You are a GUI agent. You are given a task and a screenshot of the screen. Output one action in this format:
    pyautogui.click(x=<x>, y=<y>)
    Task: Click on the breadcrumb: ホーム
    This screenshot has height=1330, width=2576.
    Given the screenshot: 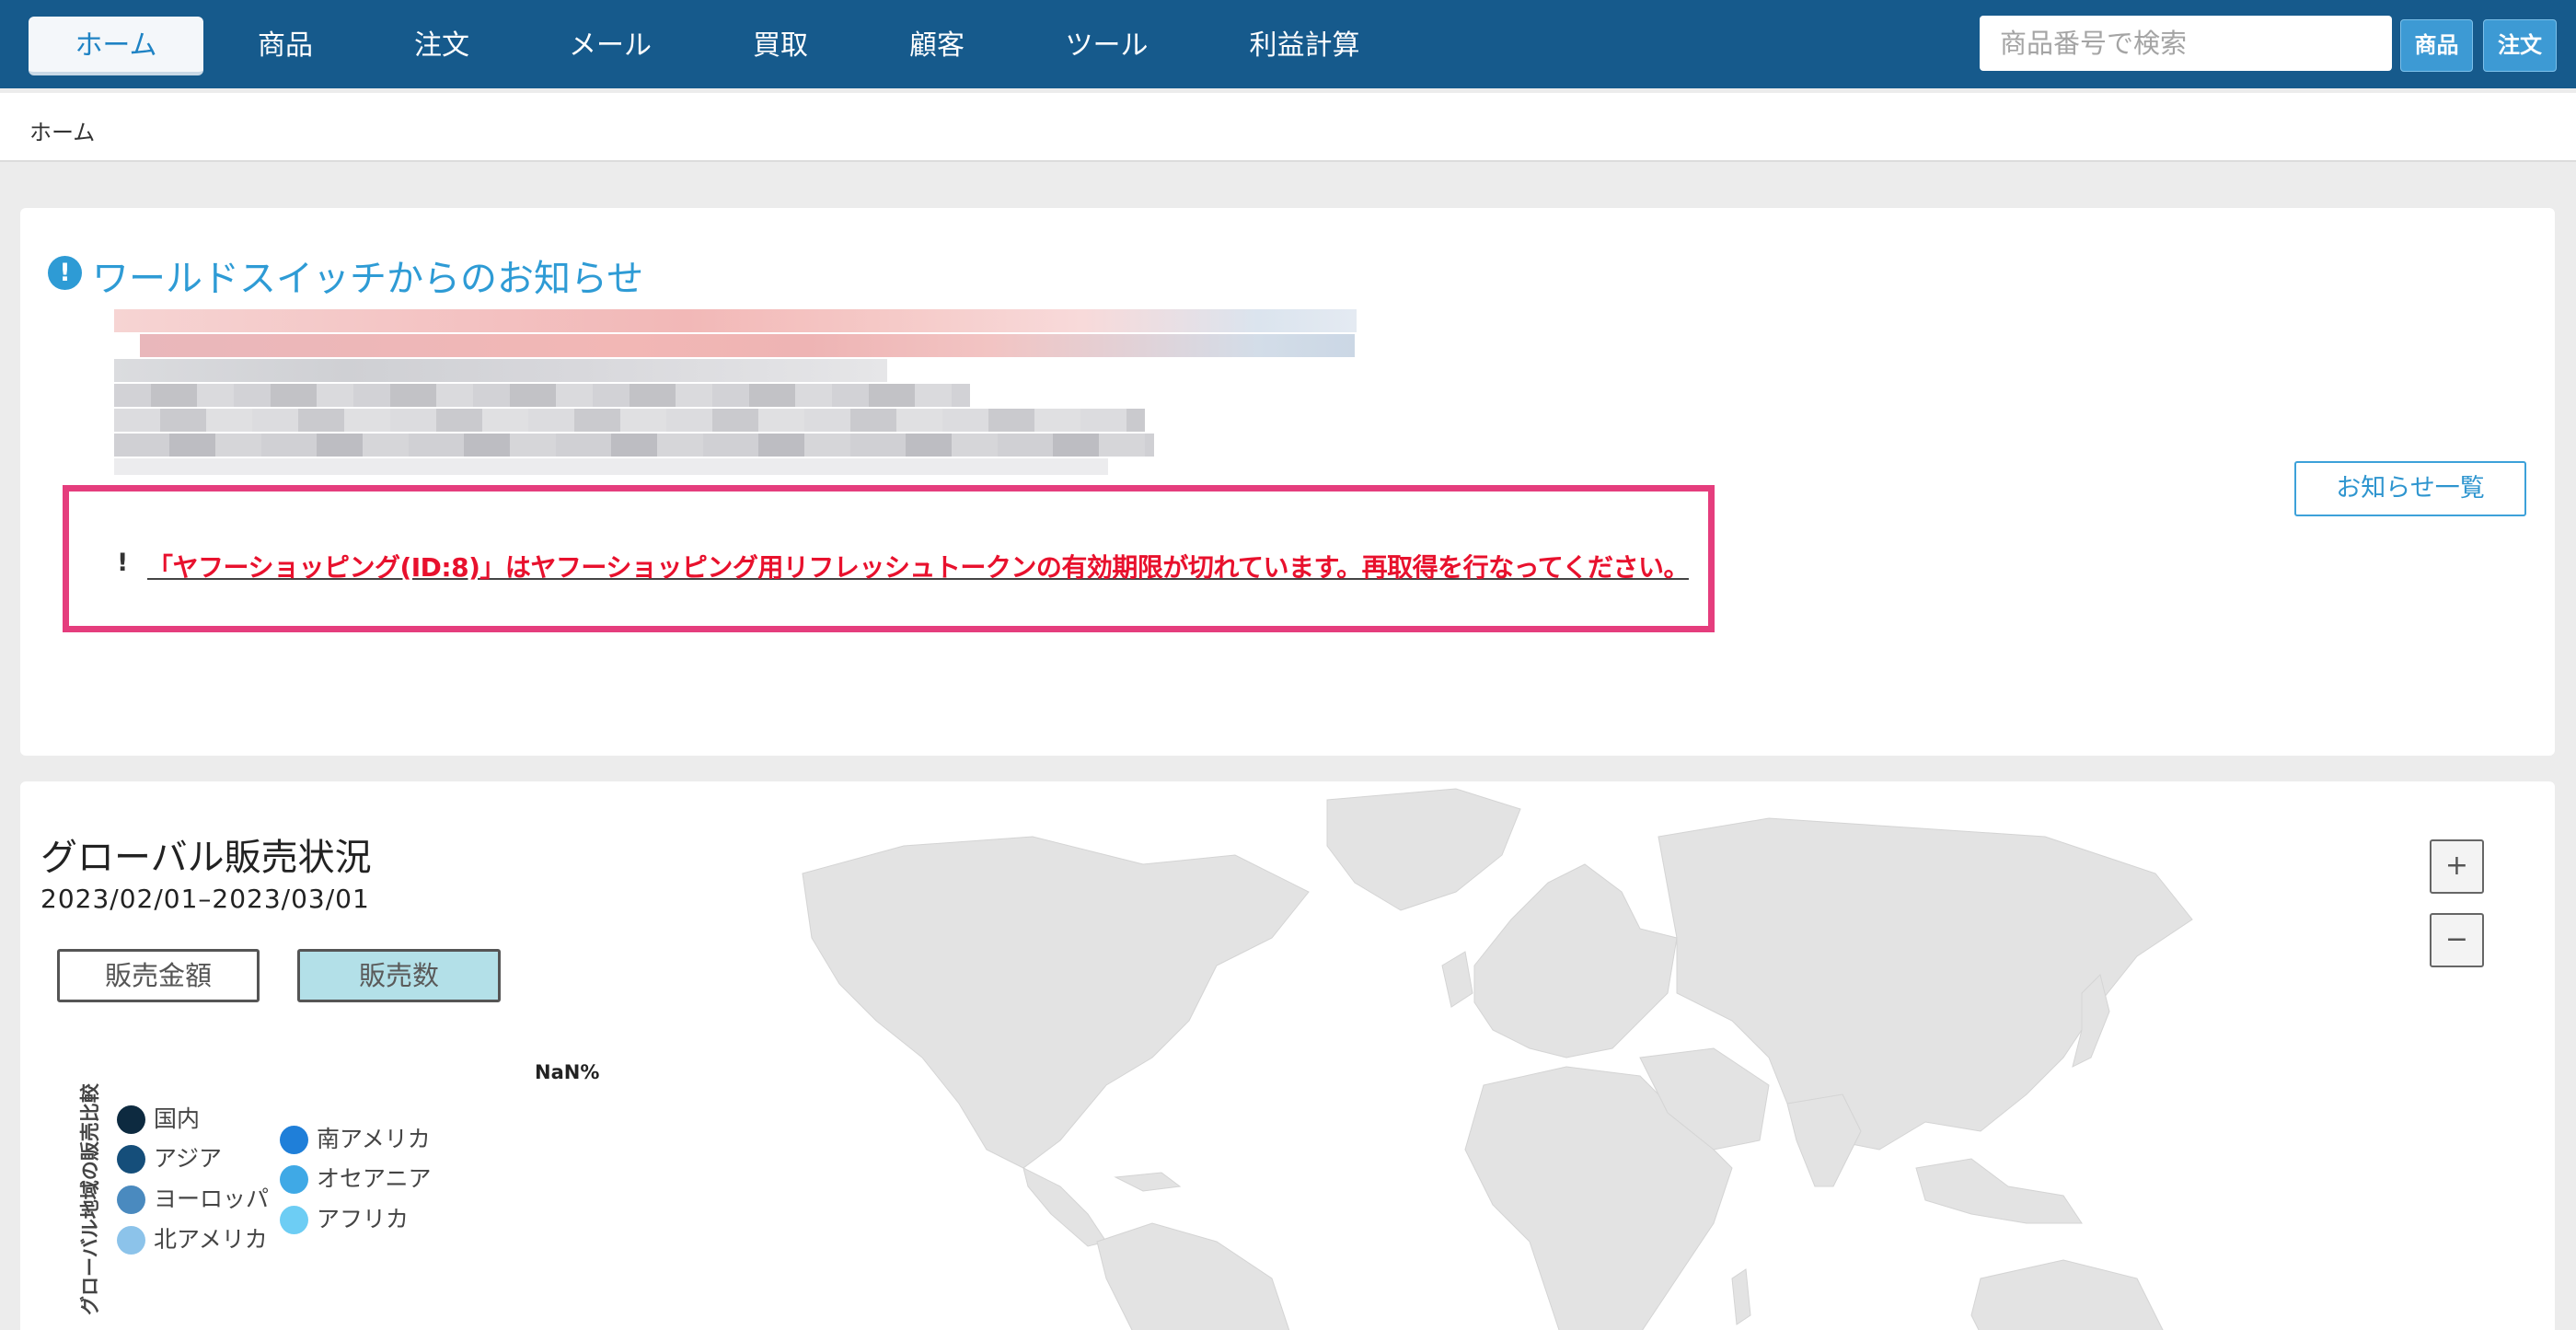 What is the action you would take?
    pyautogui.click(x=62, y=132)
    